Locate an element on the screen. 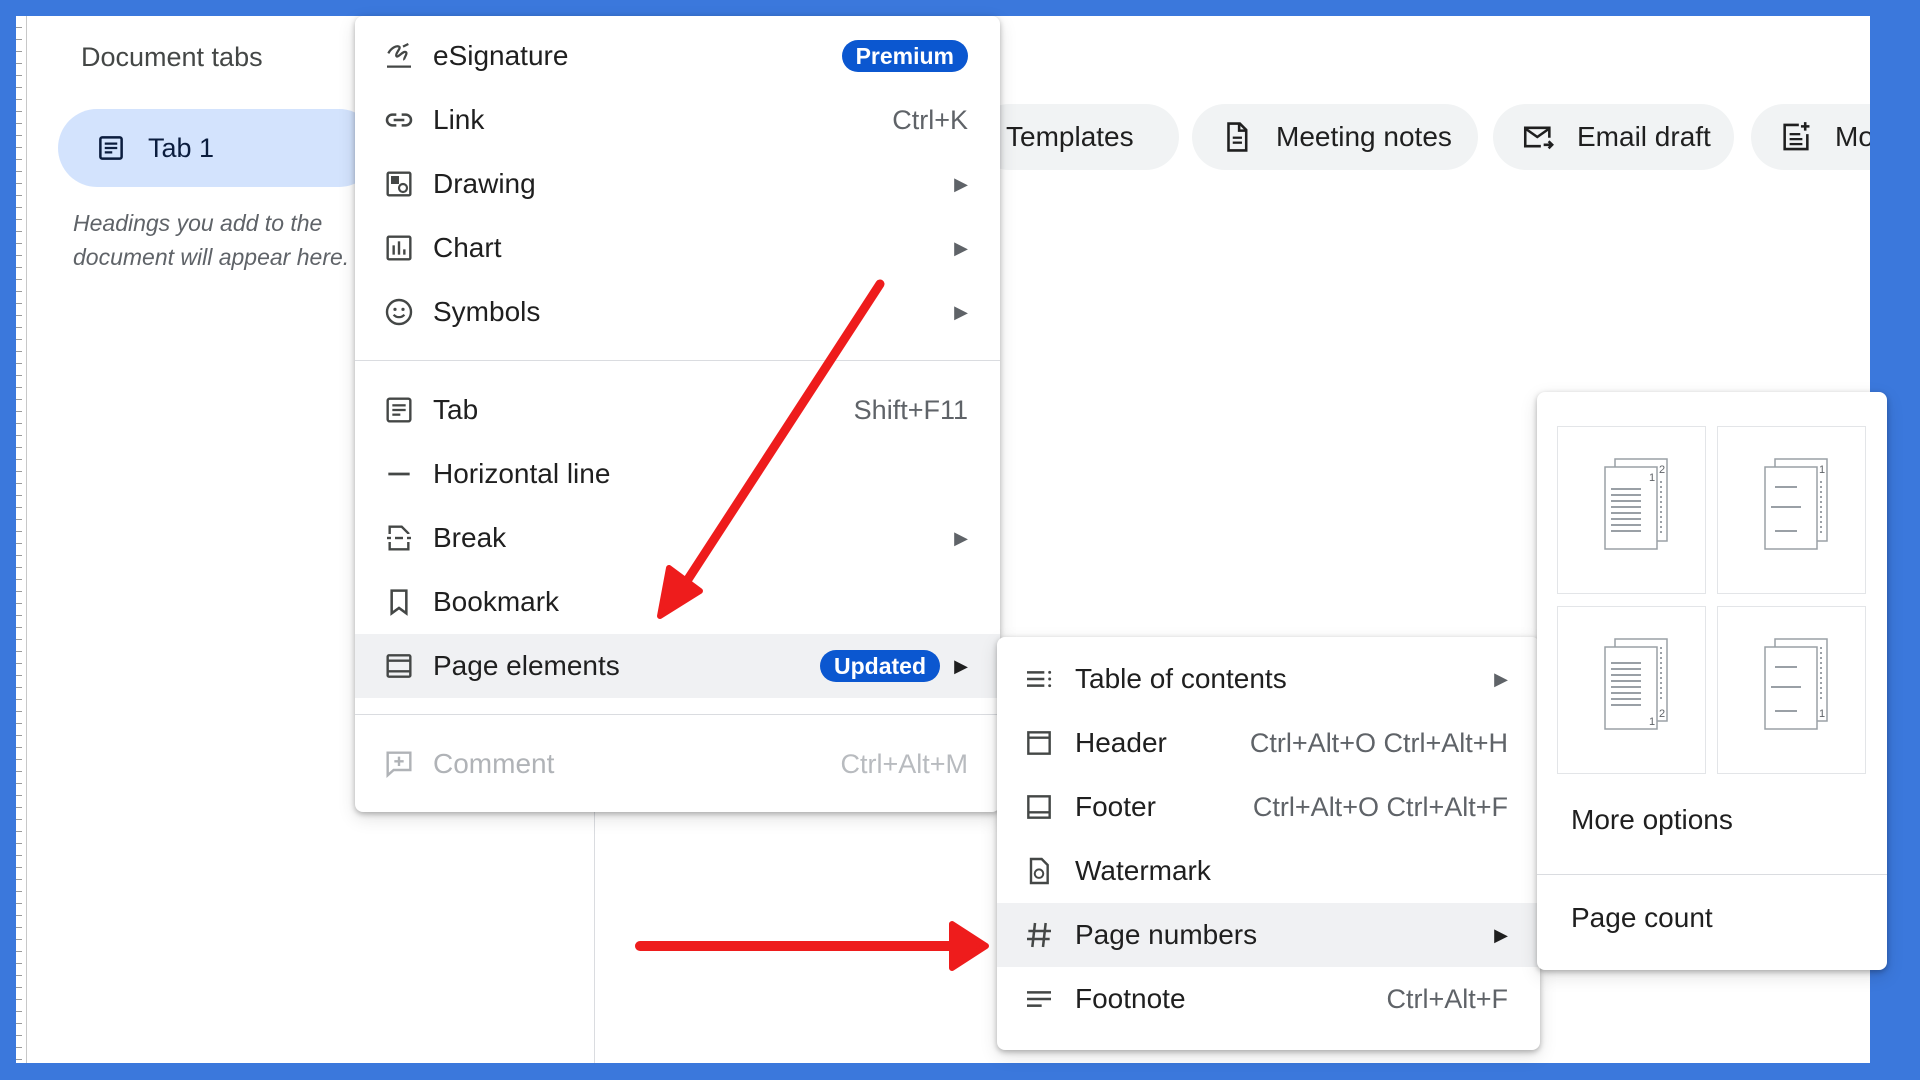 The height and width of the screenshot is (1080, 1920). email-icon is located at coordinates (1538, 137).